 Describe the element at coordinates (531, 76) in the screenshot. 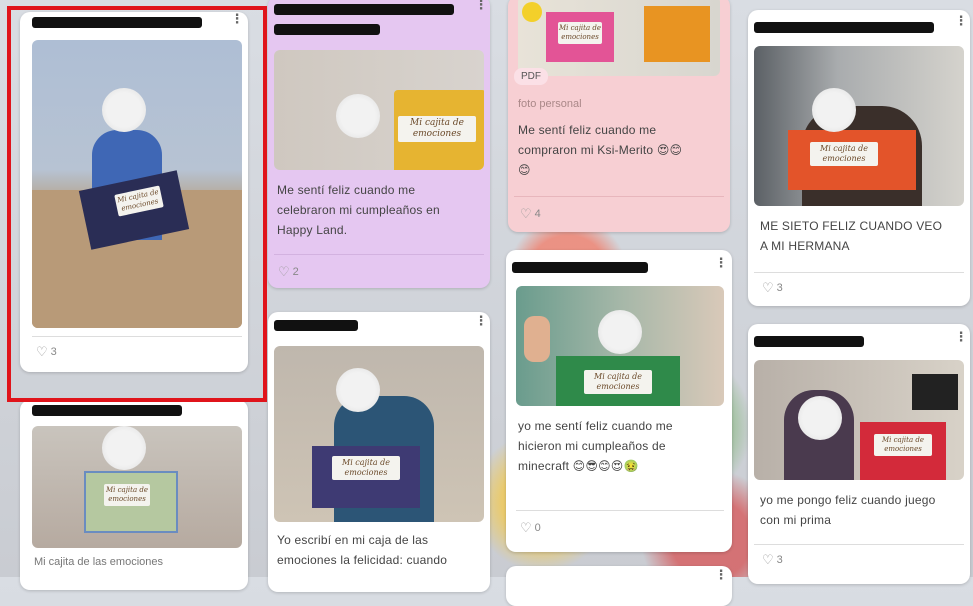

I see `pdf-badge: PDF` at that location.